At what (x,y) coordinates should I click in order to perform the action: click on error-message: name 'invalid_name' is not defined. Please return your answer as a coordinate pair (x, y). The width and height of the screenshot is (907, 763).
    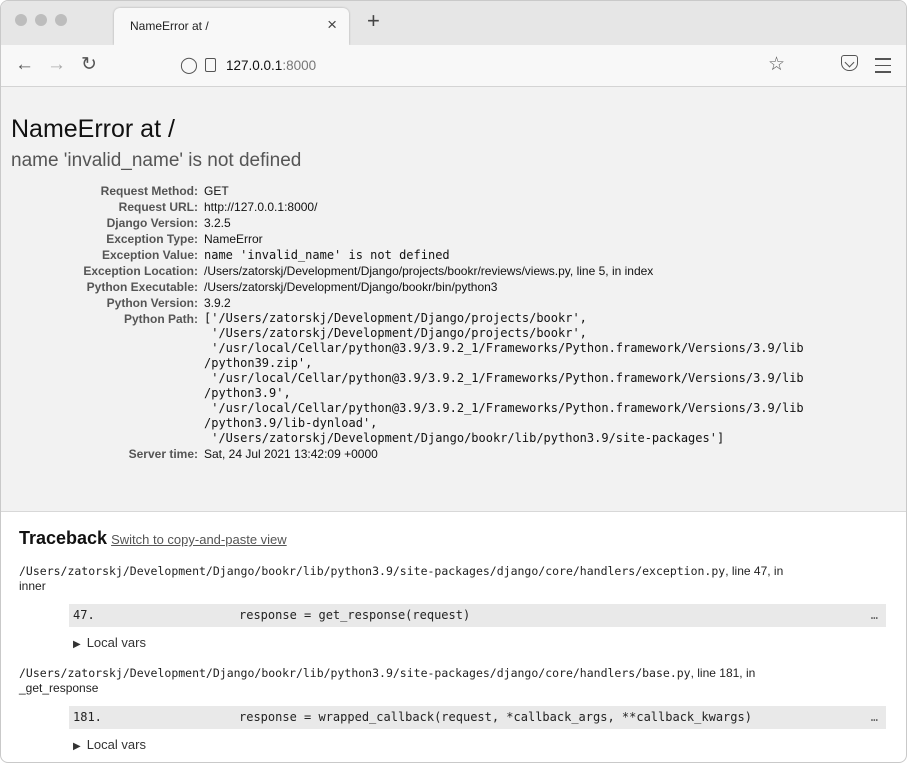
    Looking at the image, I should click on (156, 160).